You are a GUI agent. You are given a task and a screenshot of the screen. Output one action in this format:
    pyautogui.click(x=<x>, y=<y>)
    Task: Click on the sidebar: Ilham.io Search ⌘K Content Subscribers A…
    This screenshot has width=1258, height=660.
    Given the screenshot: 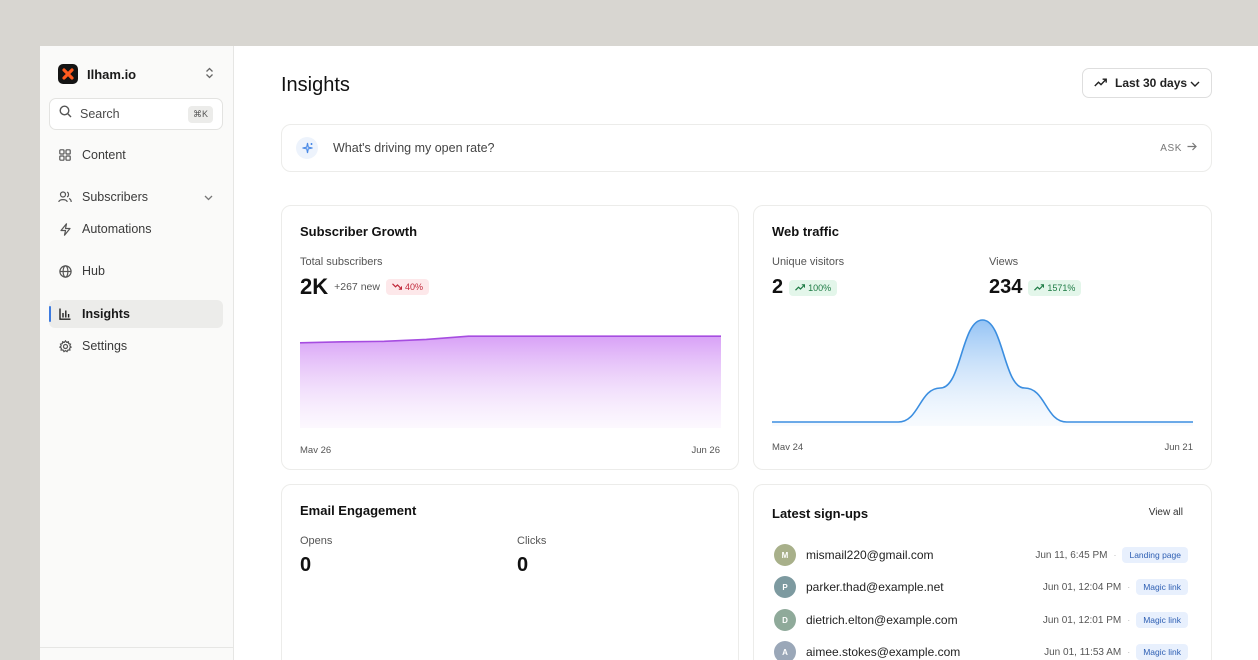 What is the action you would take?
    pyautogui.click(x=137, y=353)
    